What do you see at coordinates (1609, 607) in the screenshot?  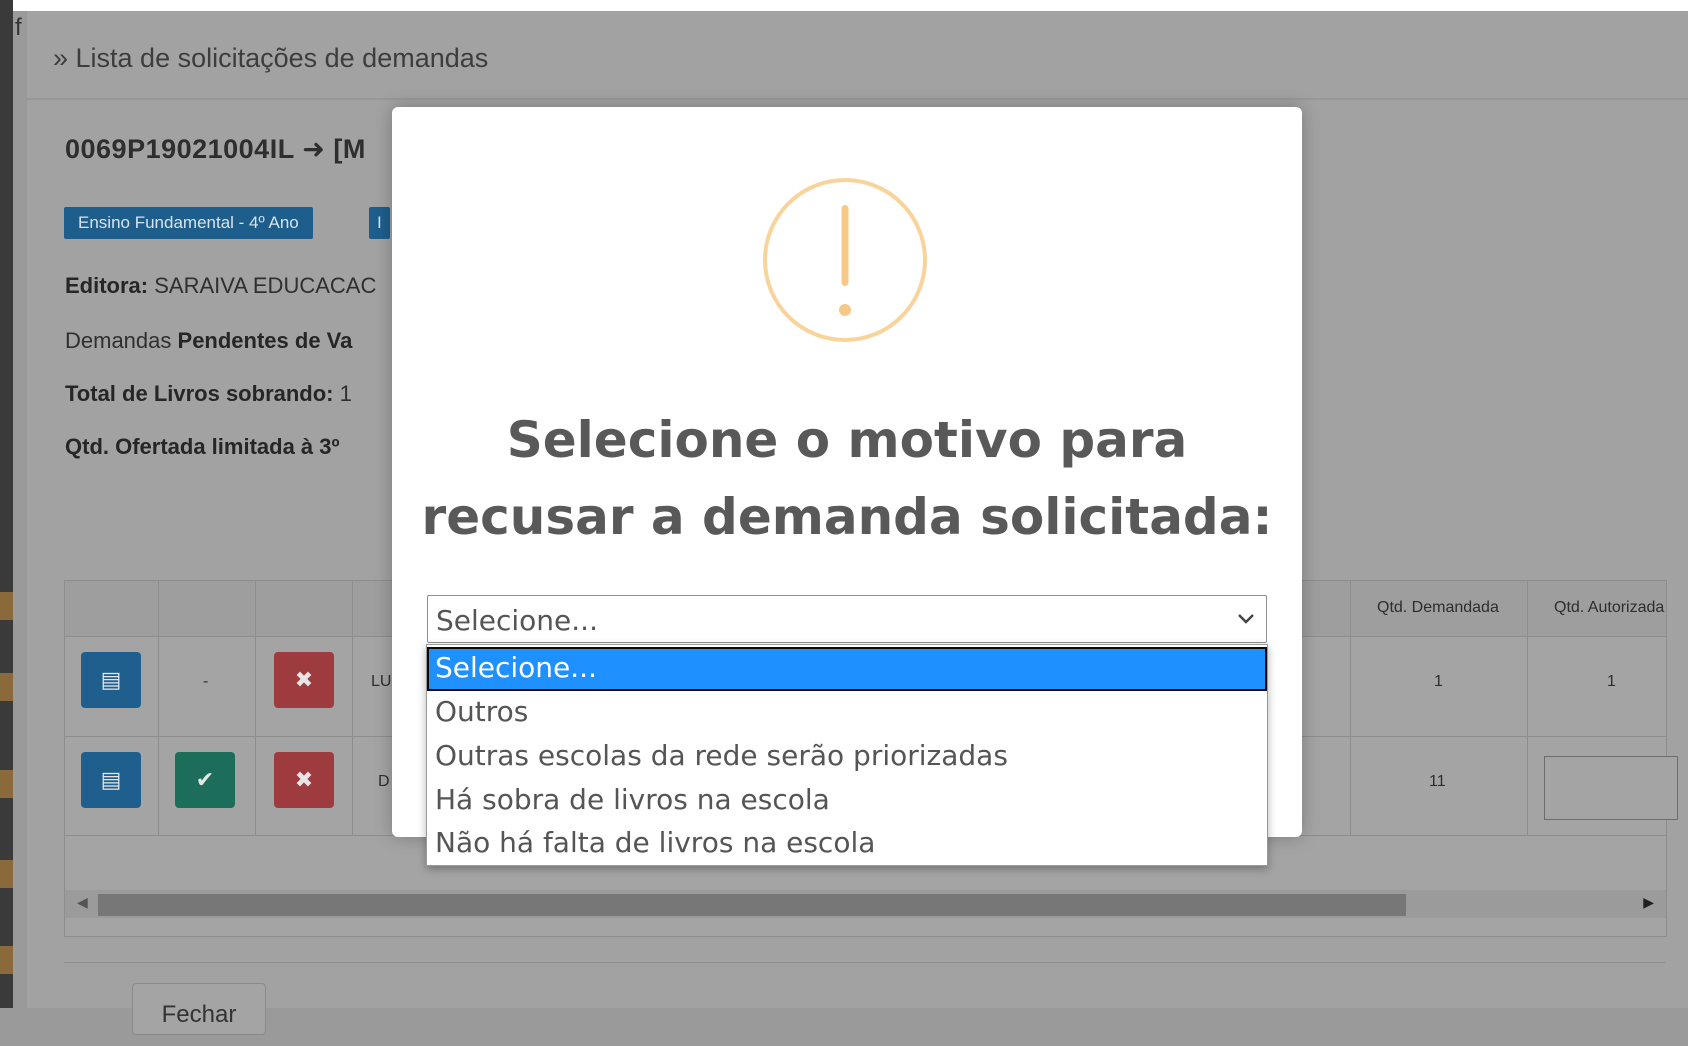 I see `col-qtd-autorizada: Qtd. Autorizada` at bounding box center [1609, 607].